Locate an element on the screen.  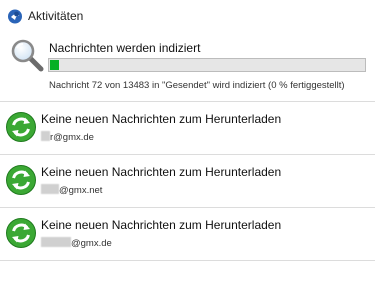
thunderbird-icon is located at coordinates (15, 16).